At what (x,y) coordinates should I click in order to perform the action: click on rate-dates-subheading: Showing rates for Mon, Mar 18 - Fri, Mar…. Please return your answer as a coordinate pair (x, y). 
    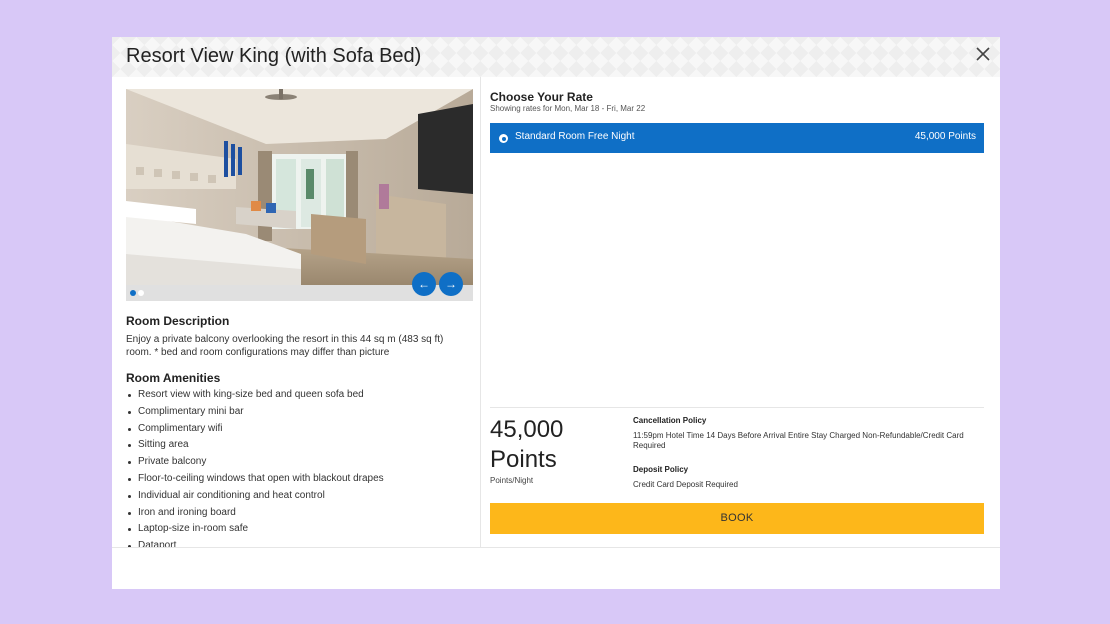
    Looking at the image, I should click on (568, 108).